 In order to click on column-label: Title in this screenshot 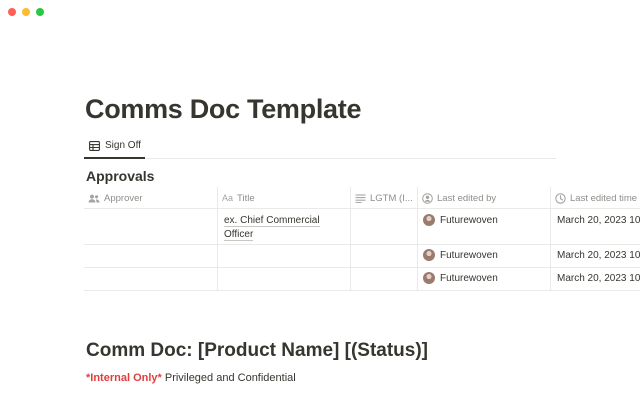, I will do `click(246, 198)`.